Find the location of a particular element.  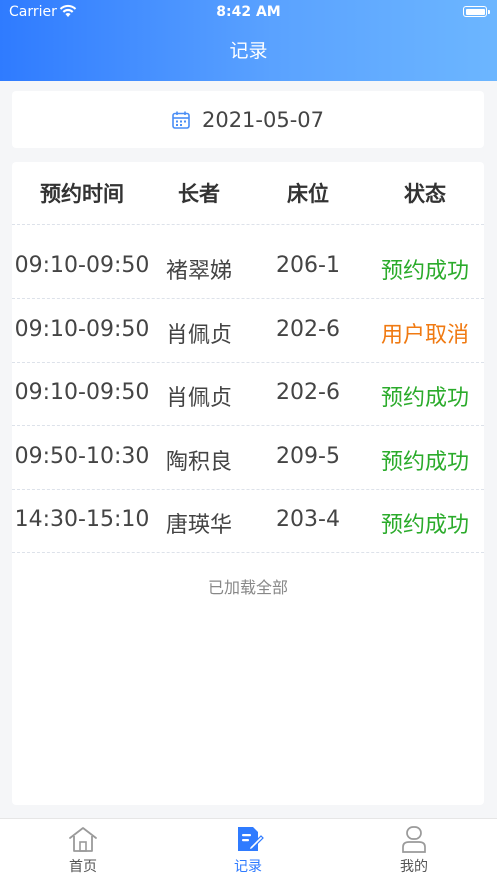

table-row: 09:10-09:50 褚翠娣 206-1 预约成功 is located at coordinates (248, 267).